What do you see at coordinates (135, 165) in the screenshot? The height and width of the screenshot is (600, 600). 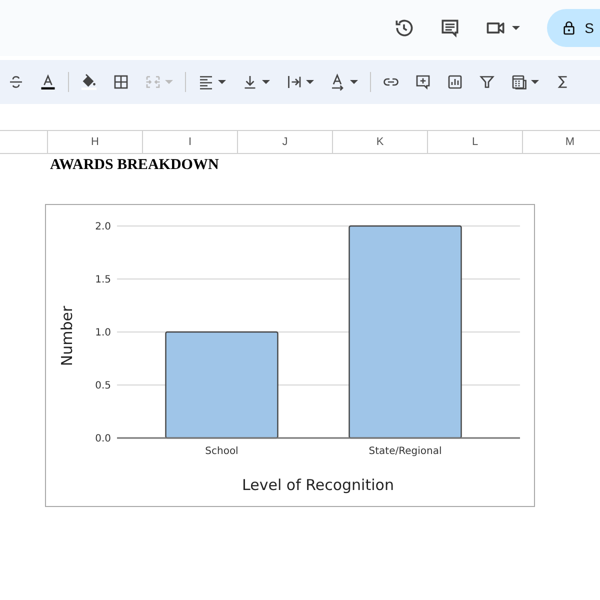 I see `sheet-title: AWARDS BREAKDOWN` at bounding box center [135, 165].